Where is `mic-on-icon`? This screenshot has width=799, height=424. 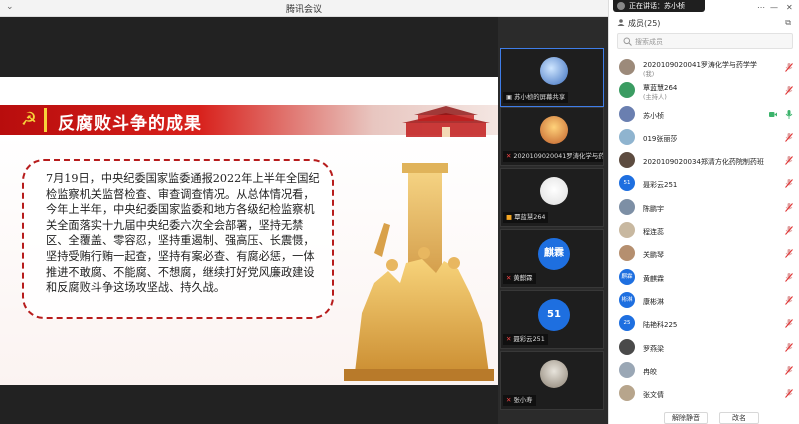 mic-on-icon is located at coordinates (789, 114).